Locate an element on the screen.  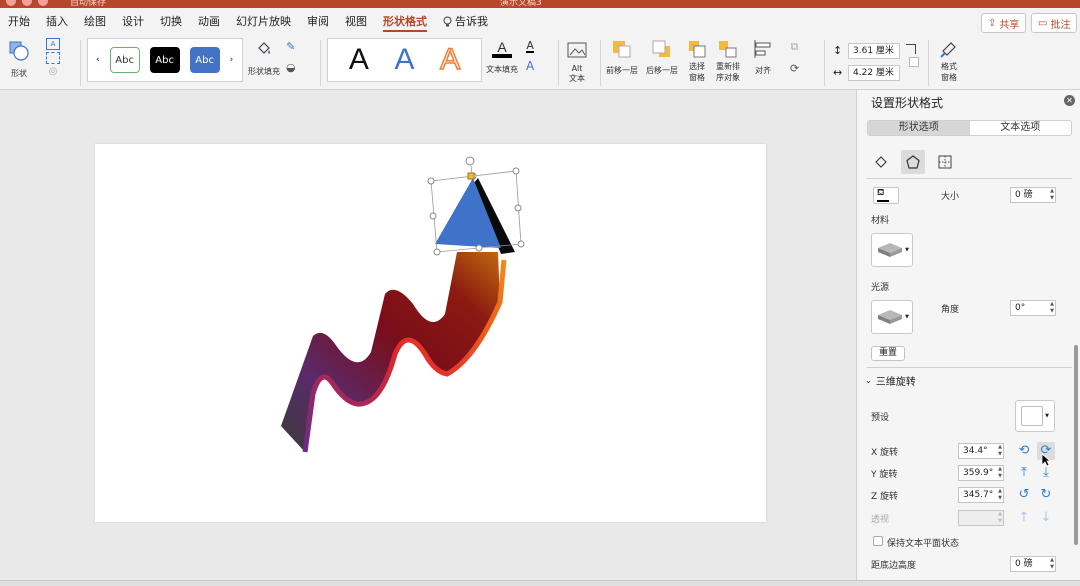
tab-review: 审阅 is located at coordinates (318, 22).